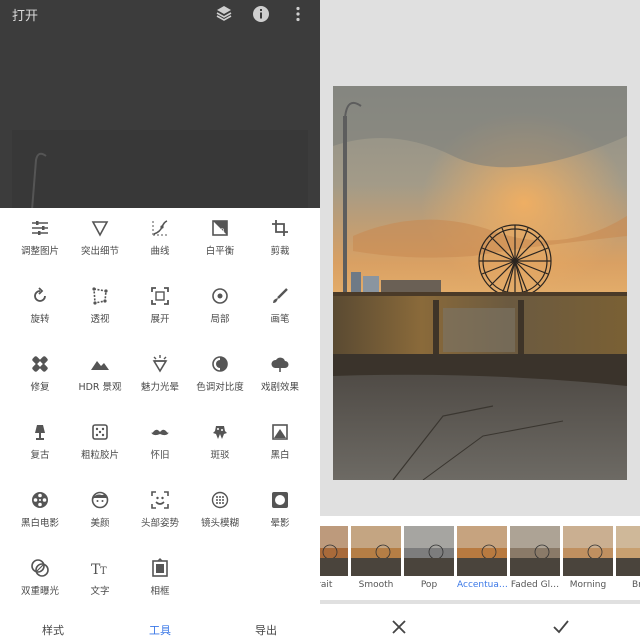  What do you see at coordinates (39, 591) in the screenshot?
I see `tool-label: 双重曝光` at bounding box center [39, 591].